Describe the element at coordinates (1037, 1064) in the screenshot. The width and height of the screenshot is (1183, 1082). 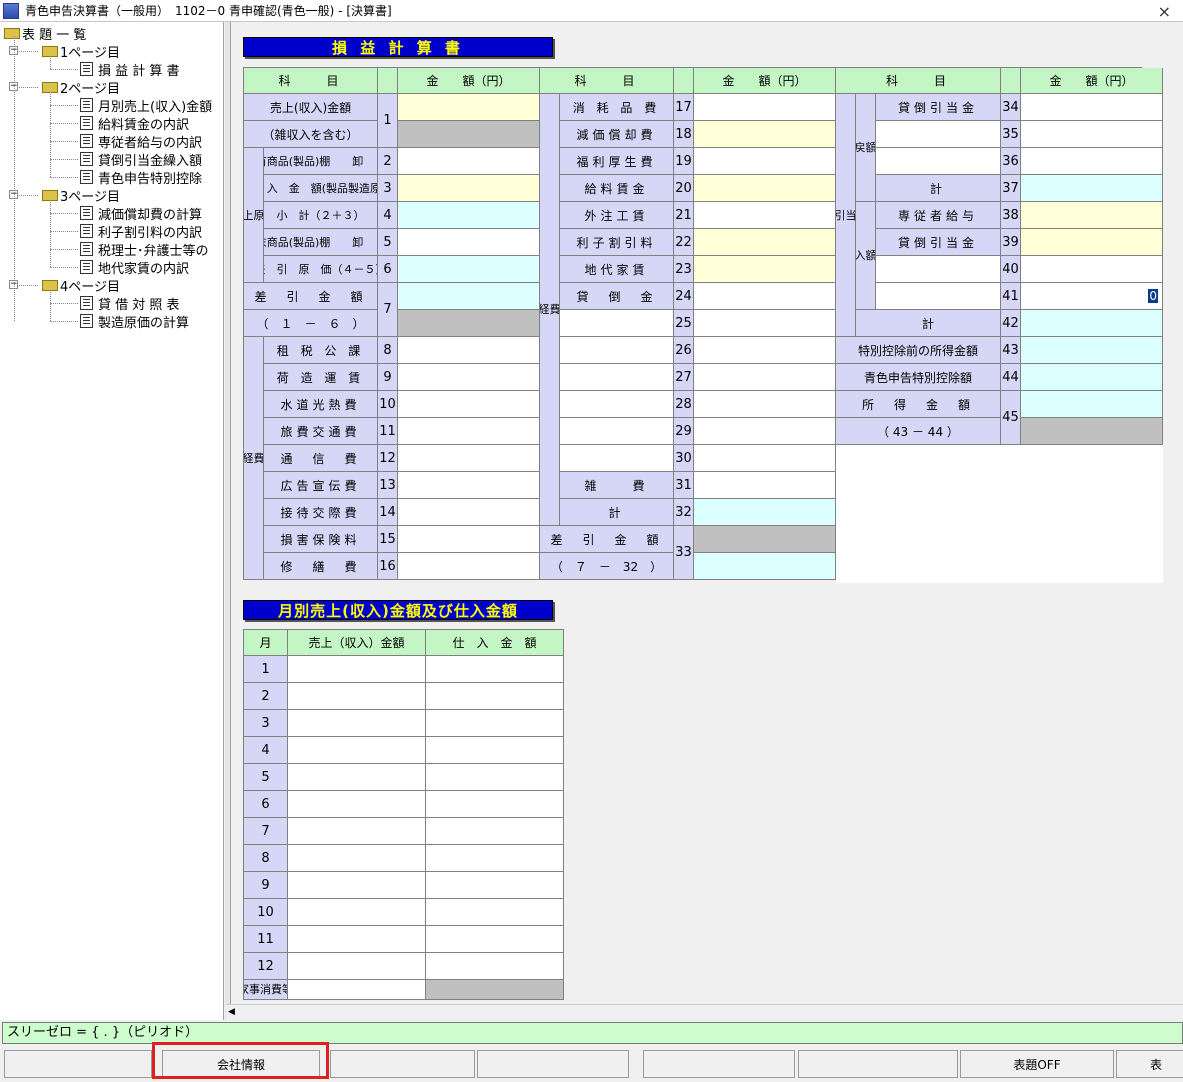
I see `fkey-7-button: 表題OFF` at that location.